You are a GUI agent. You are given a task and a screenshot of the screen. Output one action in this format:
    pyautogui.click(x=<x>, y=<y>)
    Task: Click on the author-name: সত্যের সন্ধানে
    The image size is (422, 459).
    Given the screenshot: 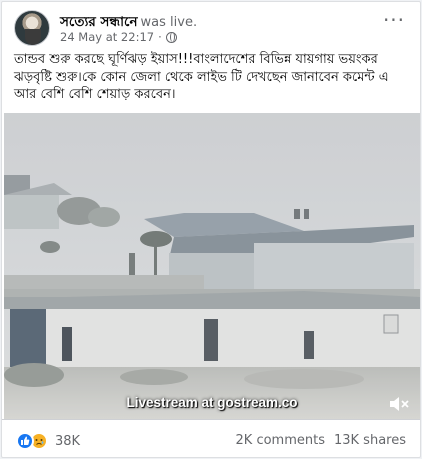 What is the action you would take?
    pyautogui.click(x=99, y=22)
    